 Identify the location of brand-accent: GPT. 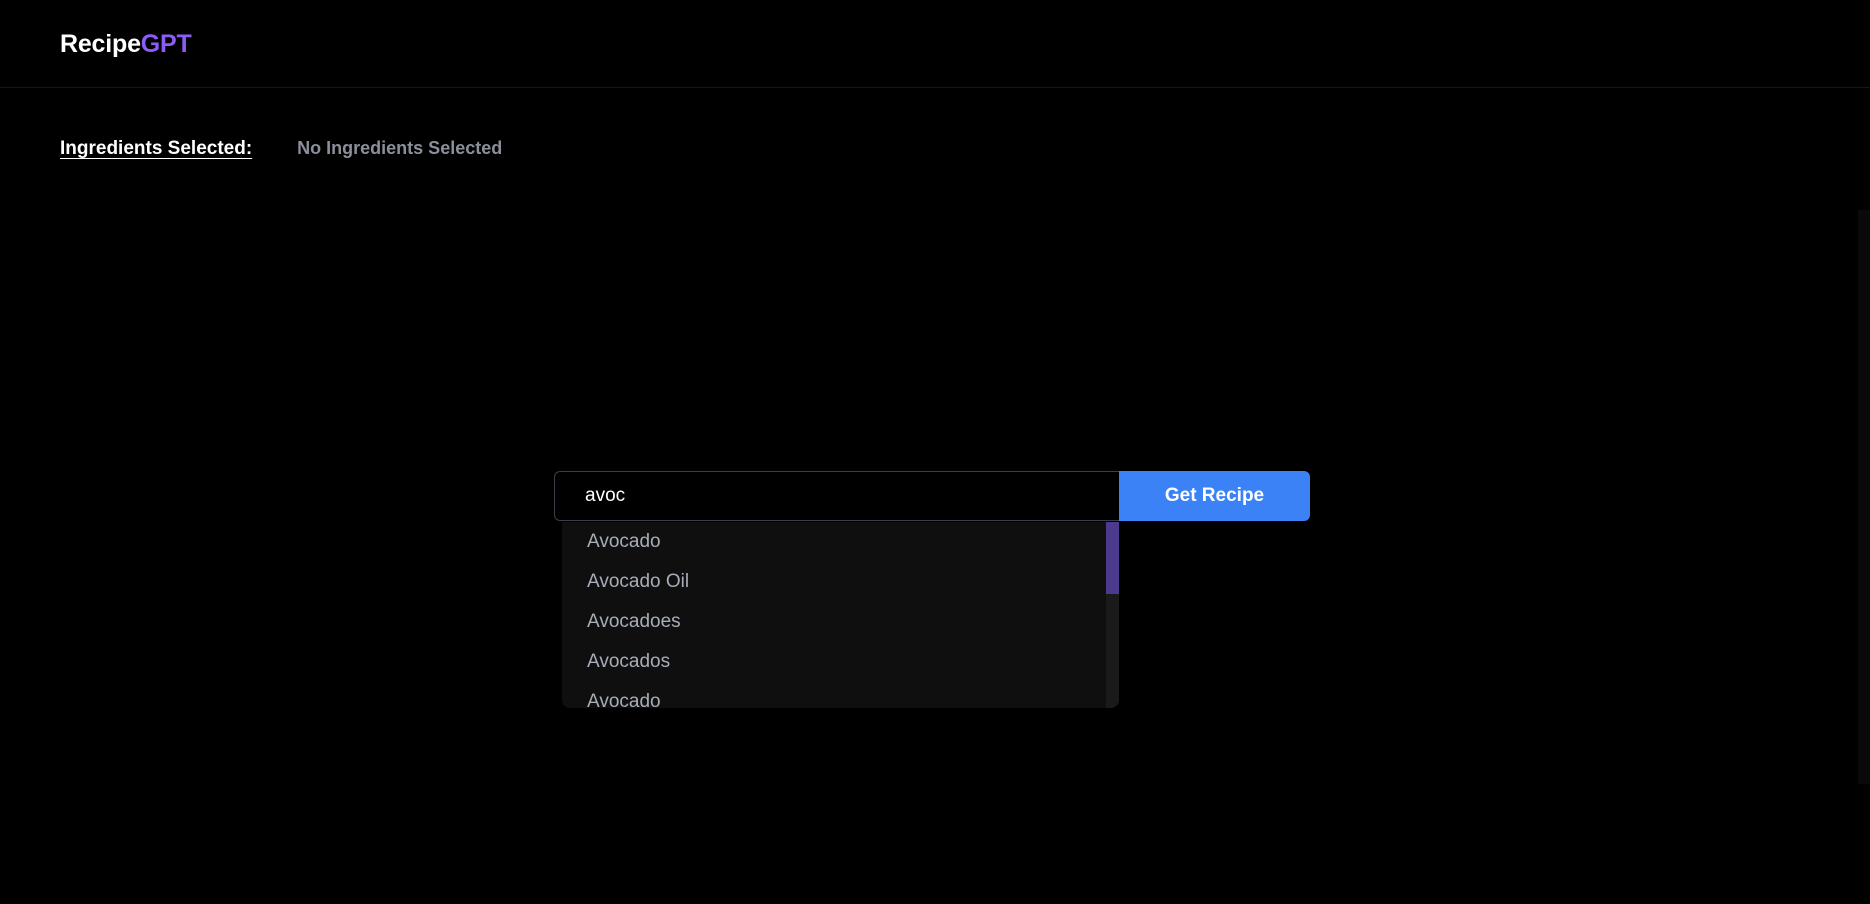
(166, 44).